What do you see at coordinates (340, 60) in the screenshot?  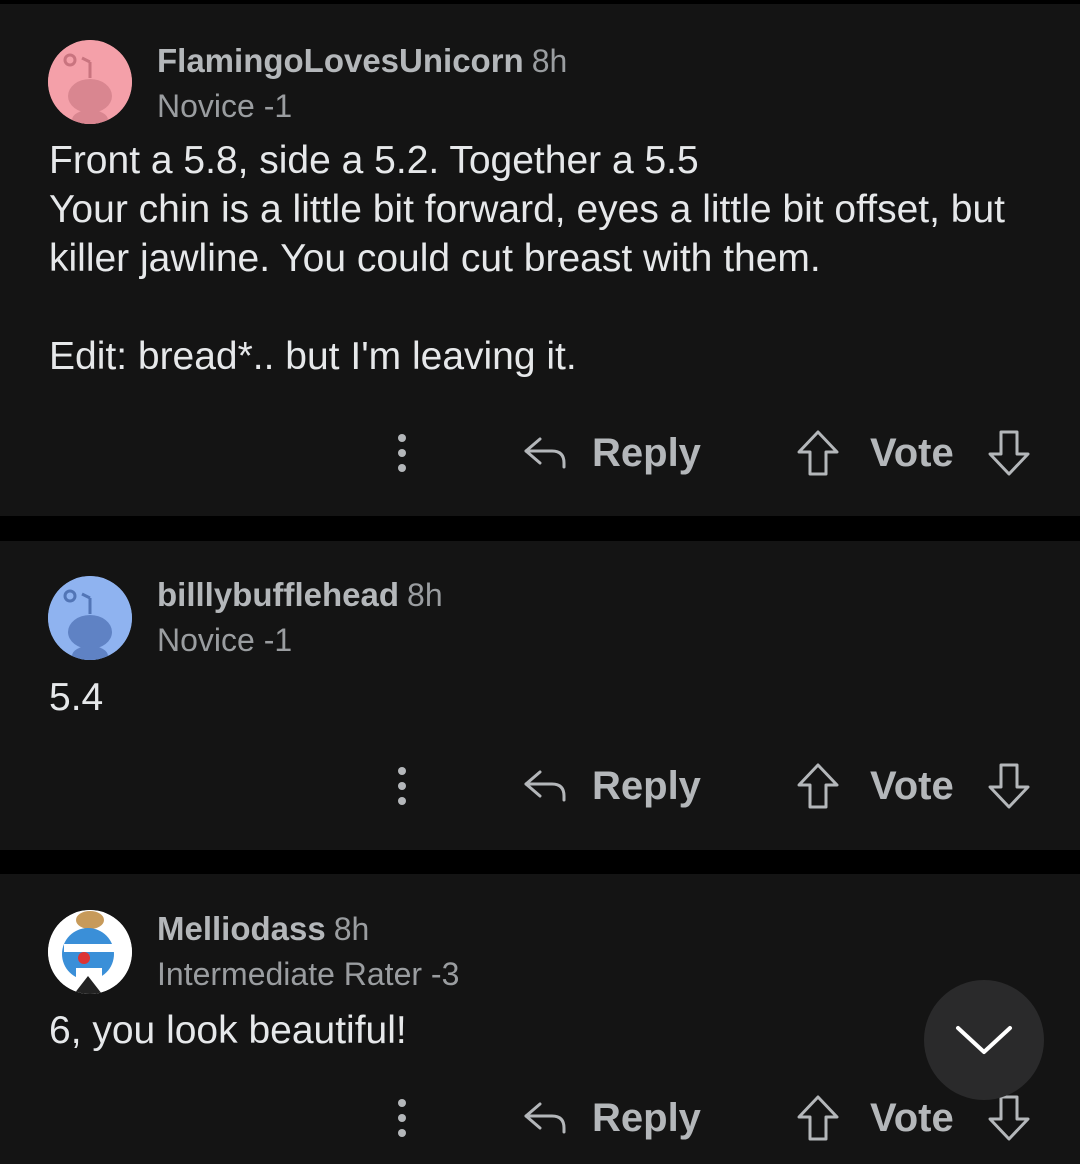 I see `username: FlamingoLovesUnicorn` at bounding box center [340, 60].